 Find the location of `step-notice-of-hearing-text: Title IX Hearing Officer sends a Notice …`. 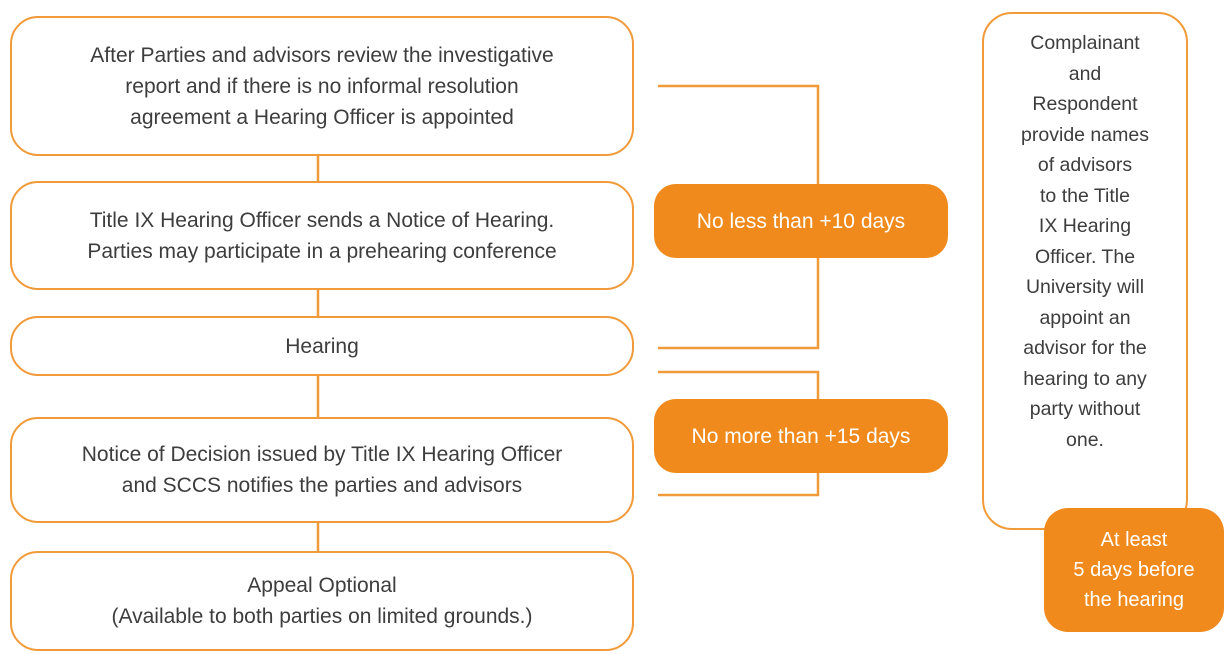

step-notice-of-hearing-text: Title IX Hearing Officer sends a Notice … is located at coordinates (322, 235).